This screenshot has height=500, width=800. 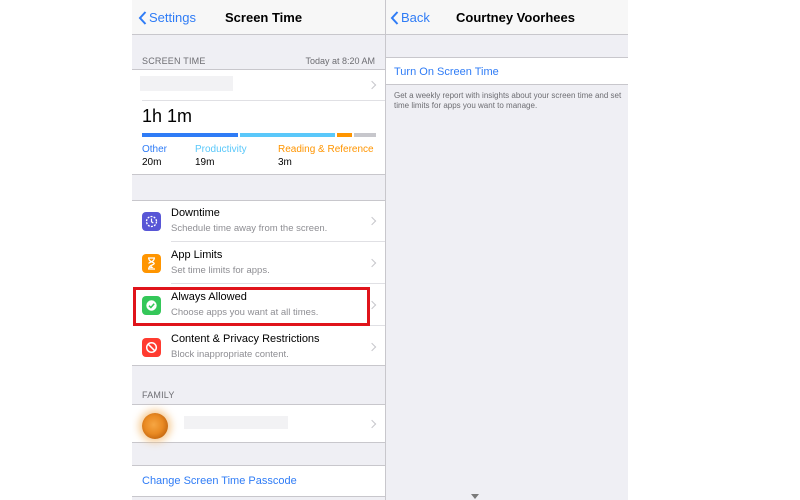 I want to click on passcode-card: Change Screen Time Passcode, so click(x=258, y=481).